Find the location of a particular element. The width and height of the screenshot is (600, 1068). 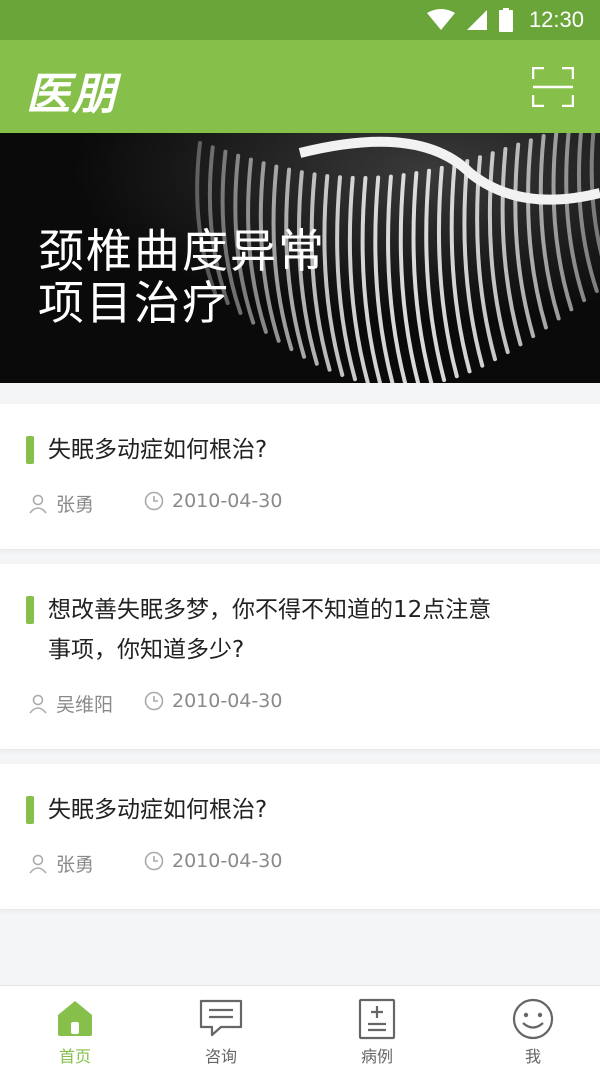

app-bar: 医朋 is located at coordinates (300, 86).